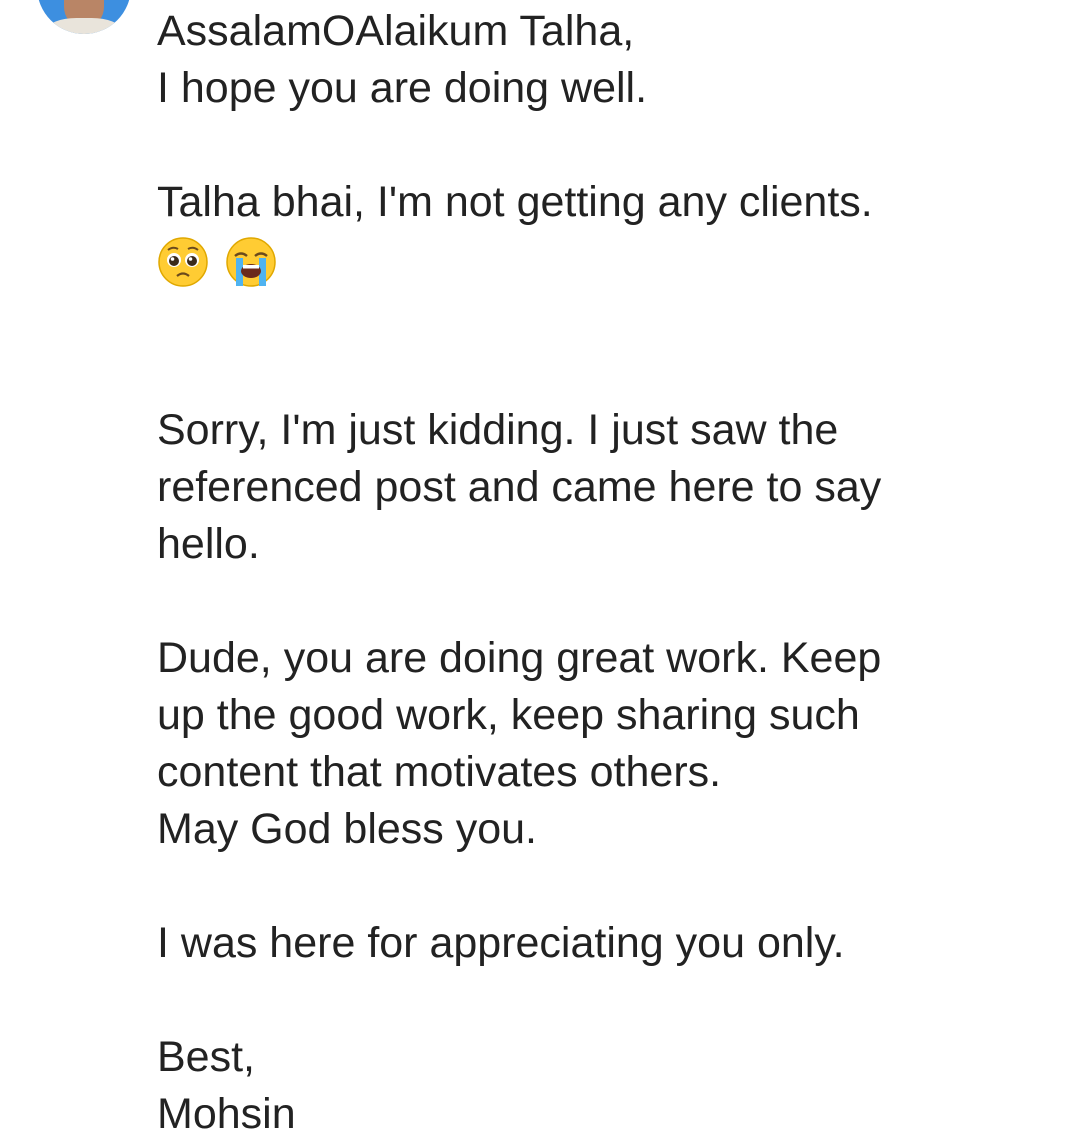  I want to click on signoff-line: Best,, so click(206, 1057).